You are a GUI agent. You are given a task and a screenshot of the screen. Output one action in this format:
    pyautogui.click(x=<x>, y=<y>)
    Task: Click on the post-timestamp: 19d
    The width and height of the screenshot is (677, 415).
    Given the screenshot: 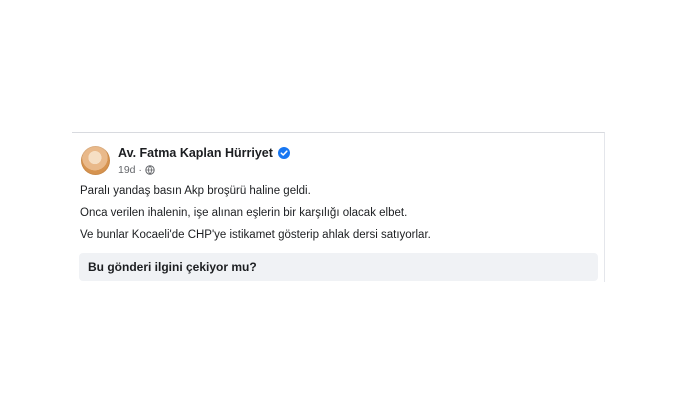 What is the action you would take?
    pyautogui.click(x=127, y=170)
    